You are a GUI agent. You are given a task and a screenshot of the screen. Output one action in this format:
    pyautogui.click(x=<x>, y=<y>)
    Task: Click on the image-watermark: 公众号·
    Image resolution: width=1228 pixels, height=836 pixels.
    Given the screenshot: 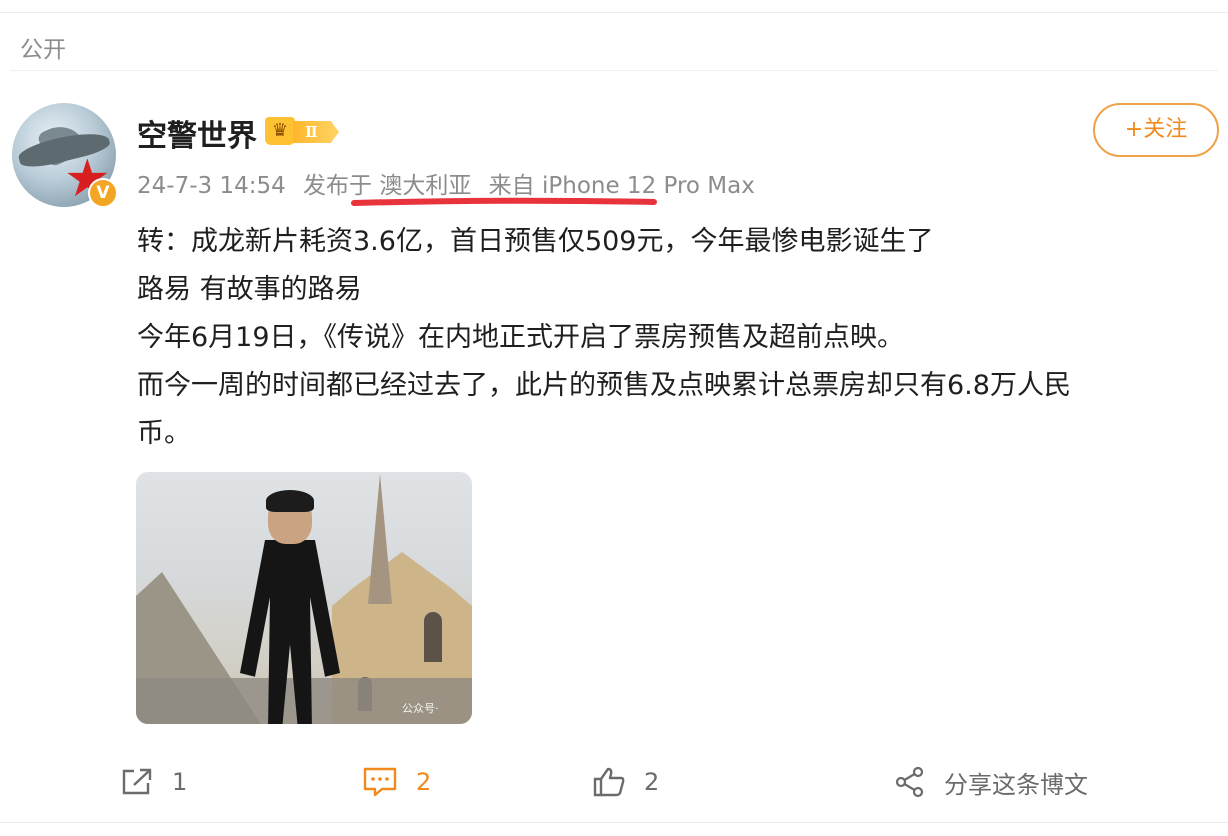 What is the action you would take?
    pyautogui.click(x=420, y=708)
    